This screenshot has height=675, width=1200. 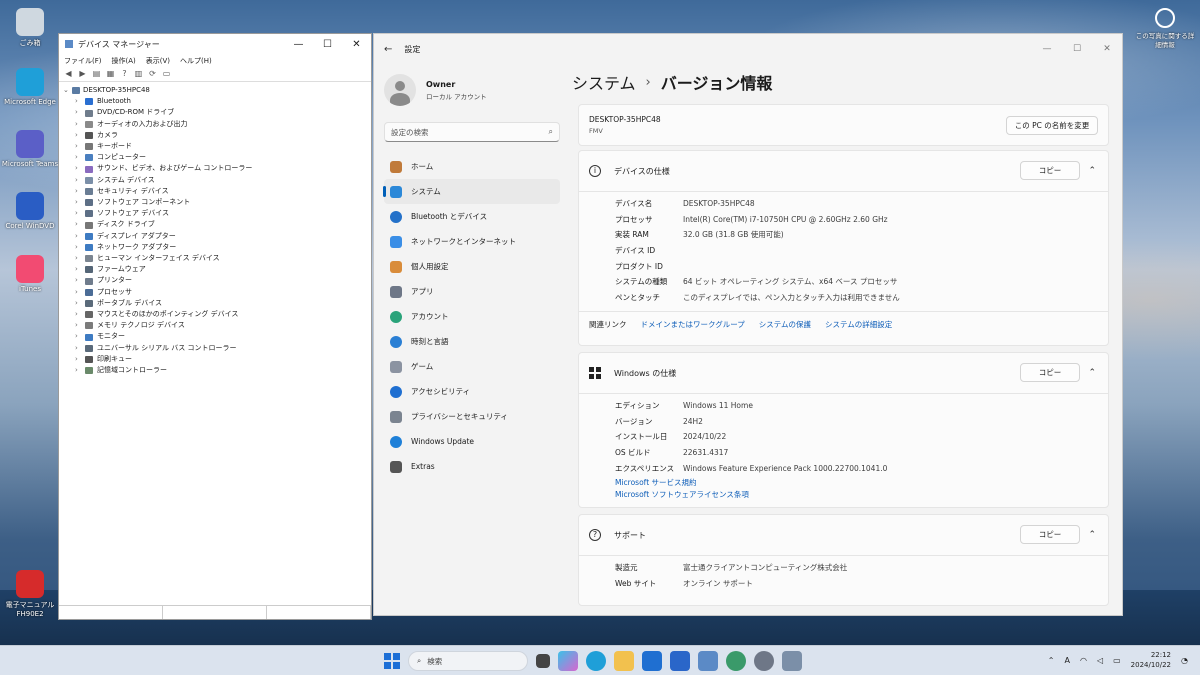 I want to click on nav-item: アカウント, so click(x=472, y=316).